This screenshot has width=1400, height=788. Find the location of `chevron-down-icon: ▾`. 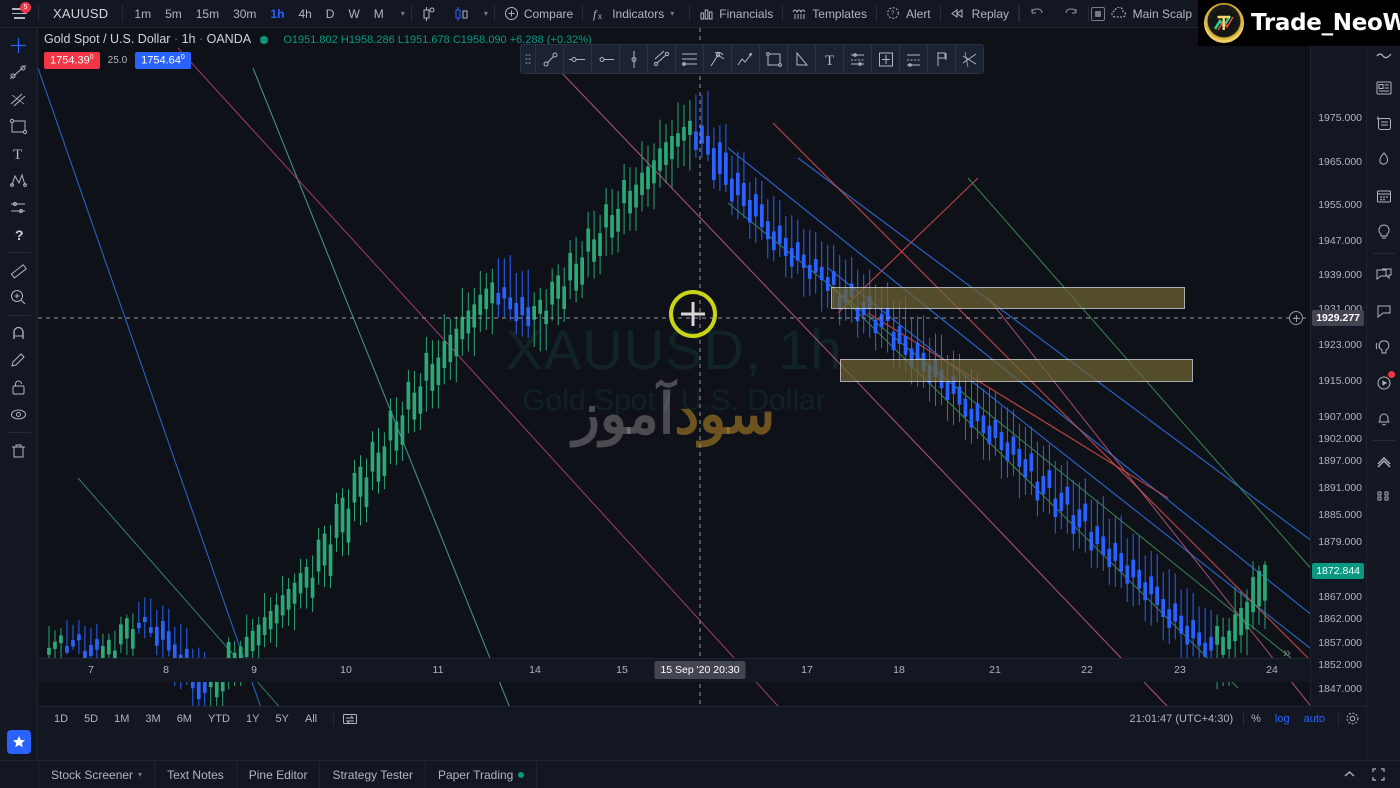

chevron-down-icon: ▾ is located at coordinates (140, 774).